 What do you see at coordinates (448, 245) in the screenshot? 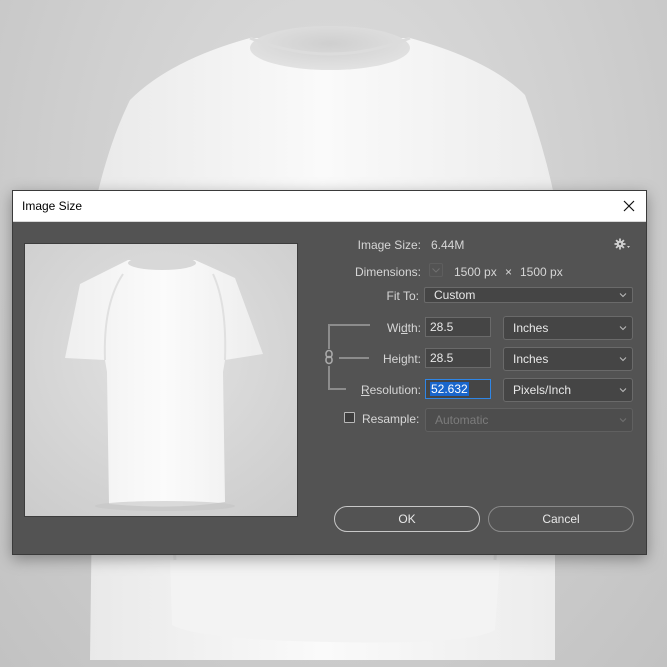
I see `image-size-value: 6.44M` at bounding box center [448, 245].